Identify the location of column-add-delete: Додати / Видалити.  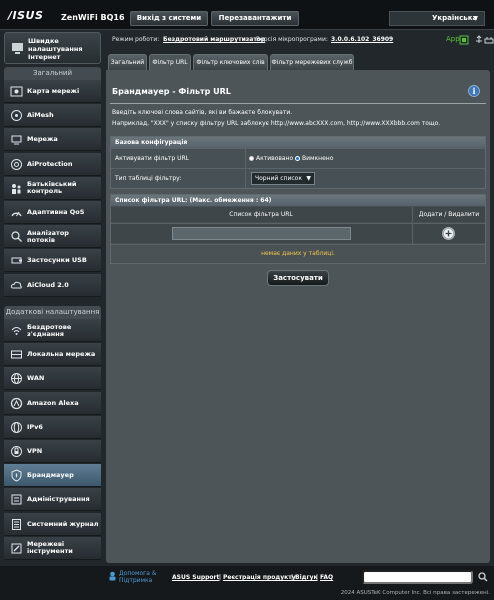
(448, 214).